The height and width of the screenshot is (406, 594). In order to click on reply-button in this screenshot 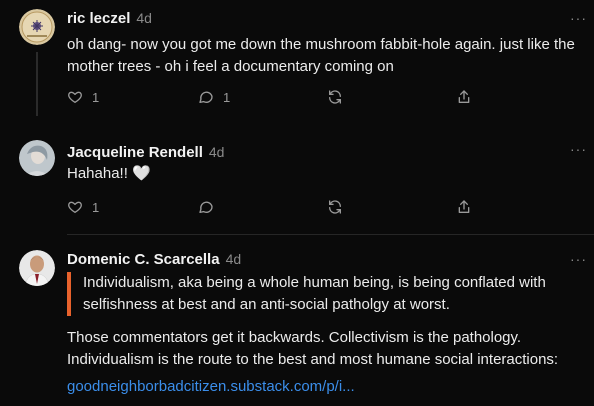, I will do `click(206, 207)`.